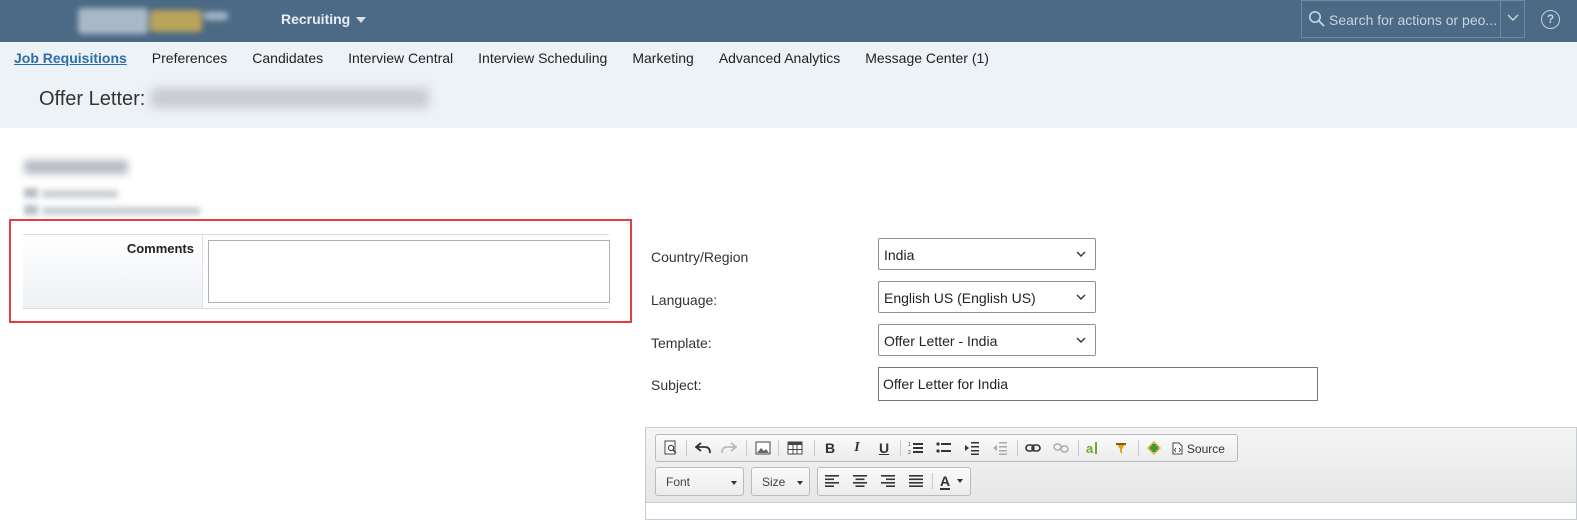 The image size is (1577, 520). Describe the element at coordinates (888, 481) in the screenshot. I see `align-right-icon` at that location.